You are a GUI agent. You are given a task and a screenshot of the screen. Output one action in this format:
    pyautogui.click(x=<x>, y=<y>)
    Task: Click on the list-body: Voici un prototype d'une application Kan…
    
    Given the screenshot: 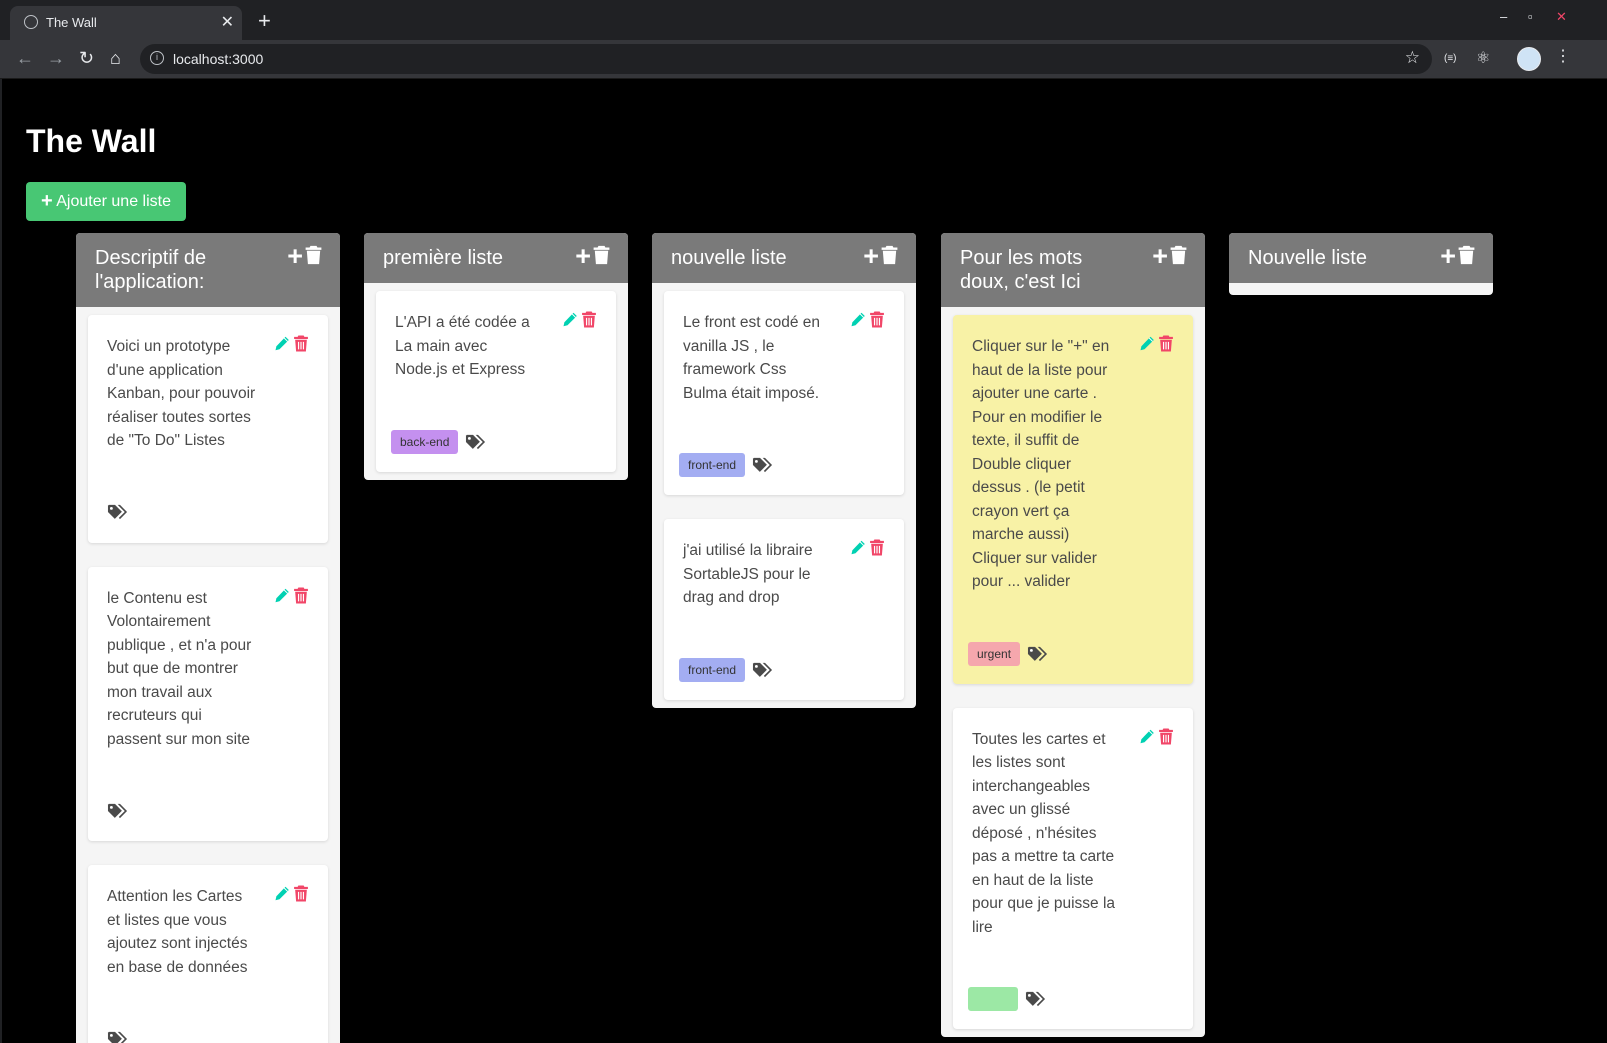 What is the action you would take?
    pyautogui.click(x=208, y=675)
    